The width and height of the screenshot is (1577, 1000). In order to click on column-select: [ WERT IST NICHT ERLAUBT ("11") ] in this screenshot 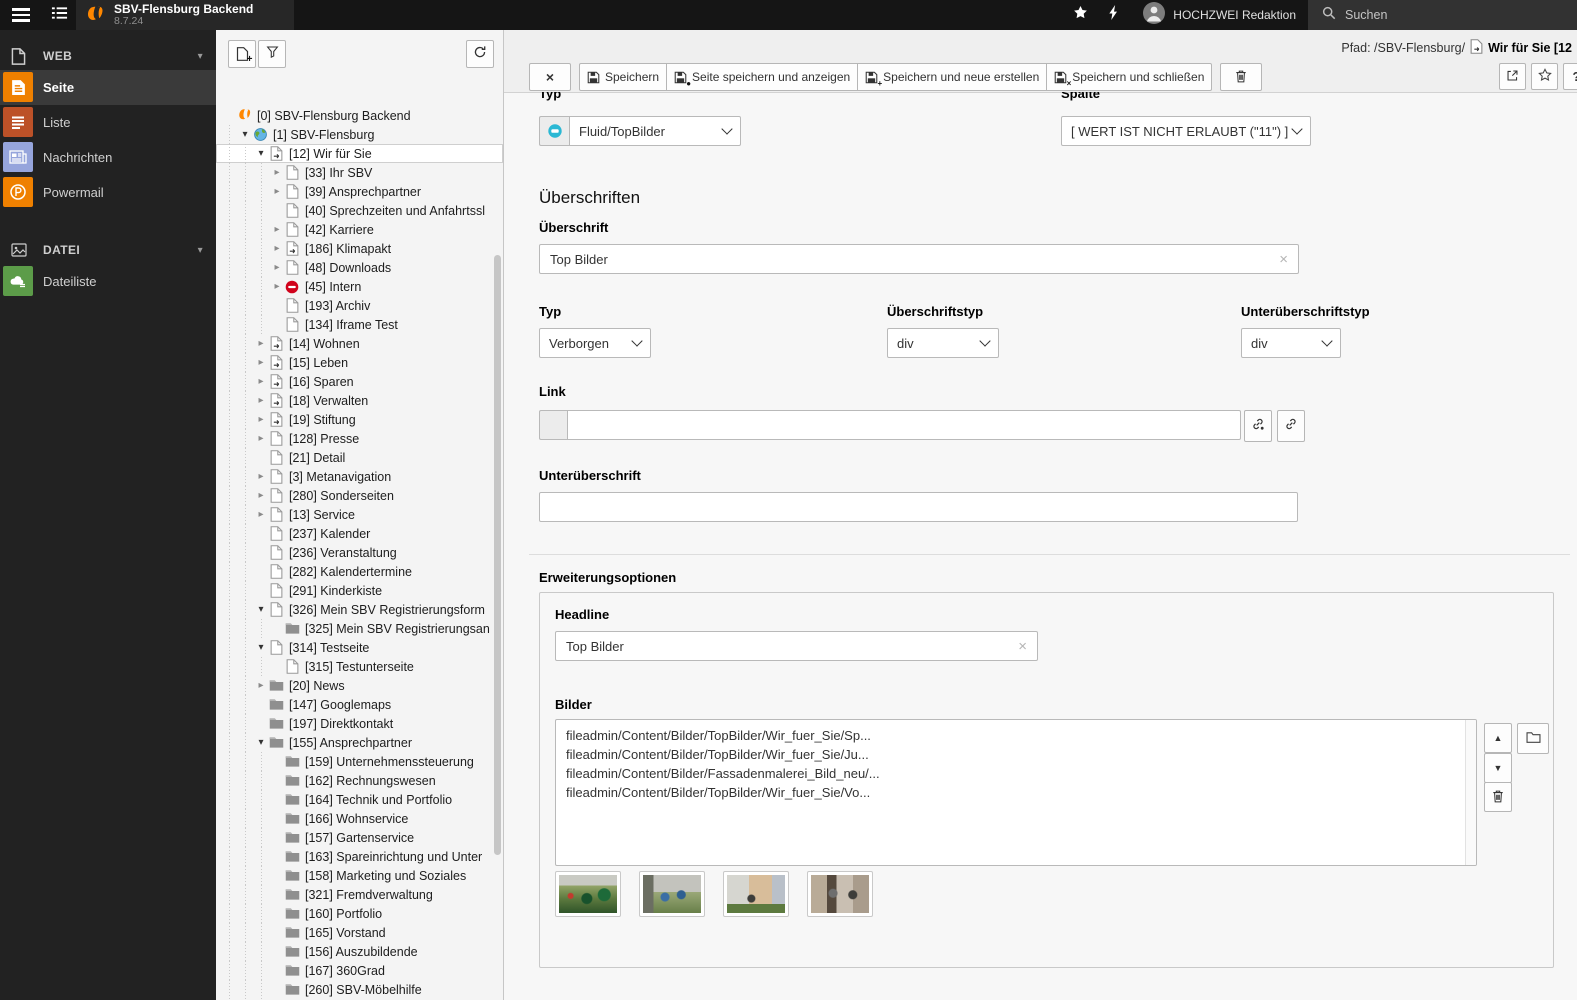, I will do `click(1186, 131)`.